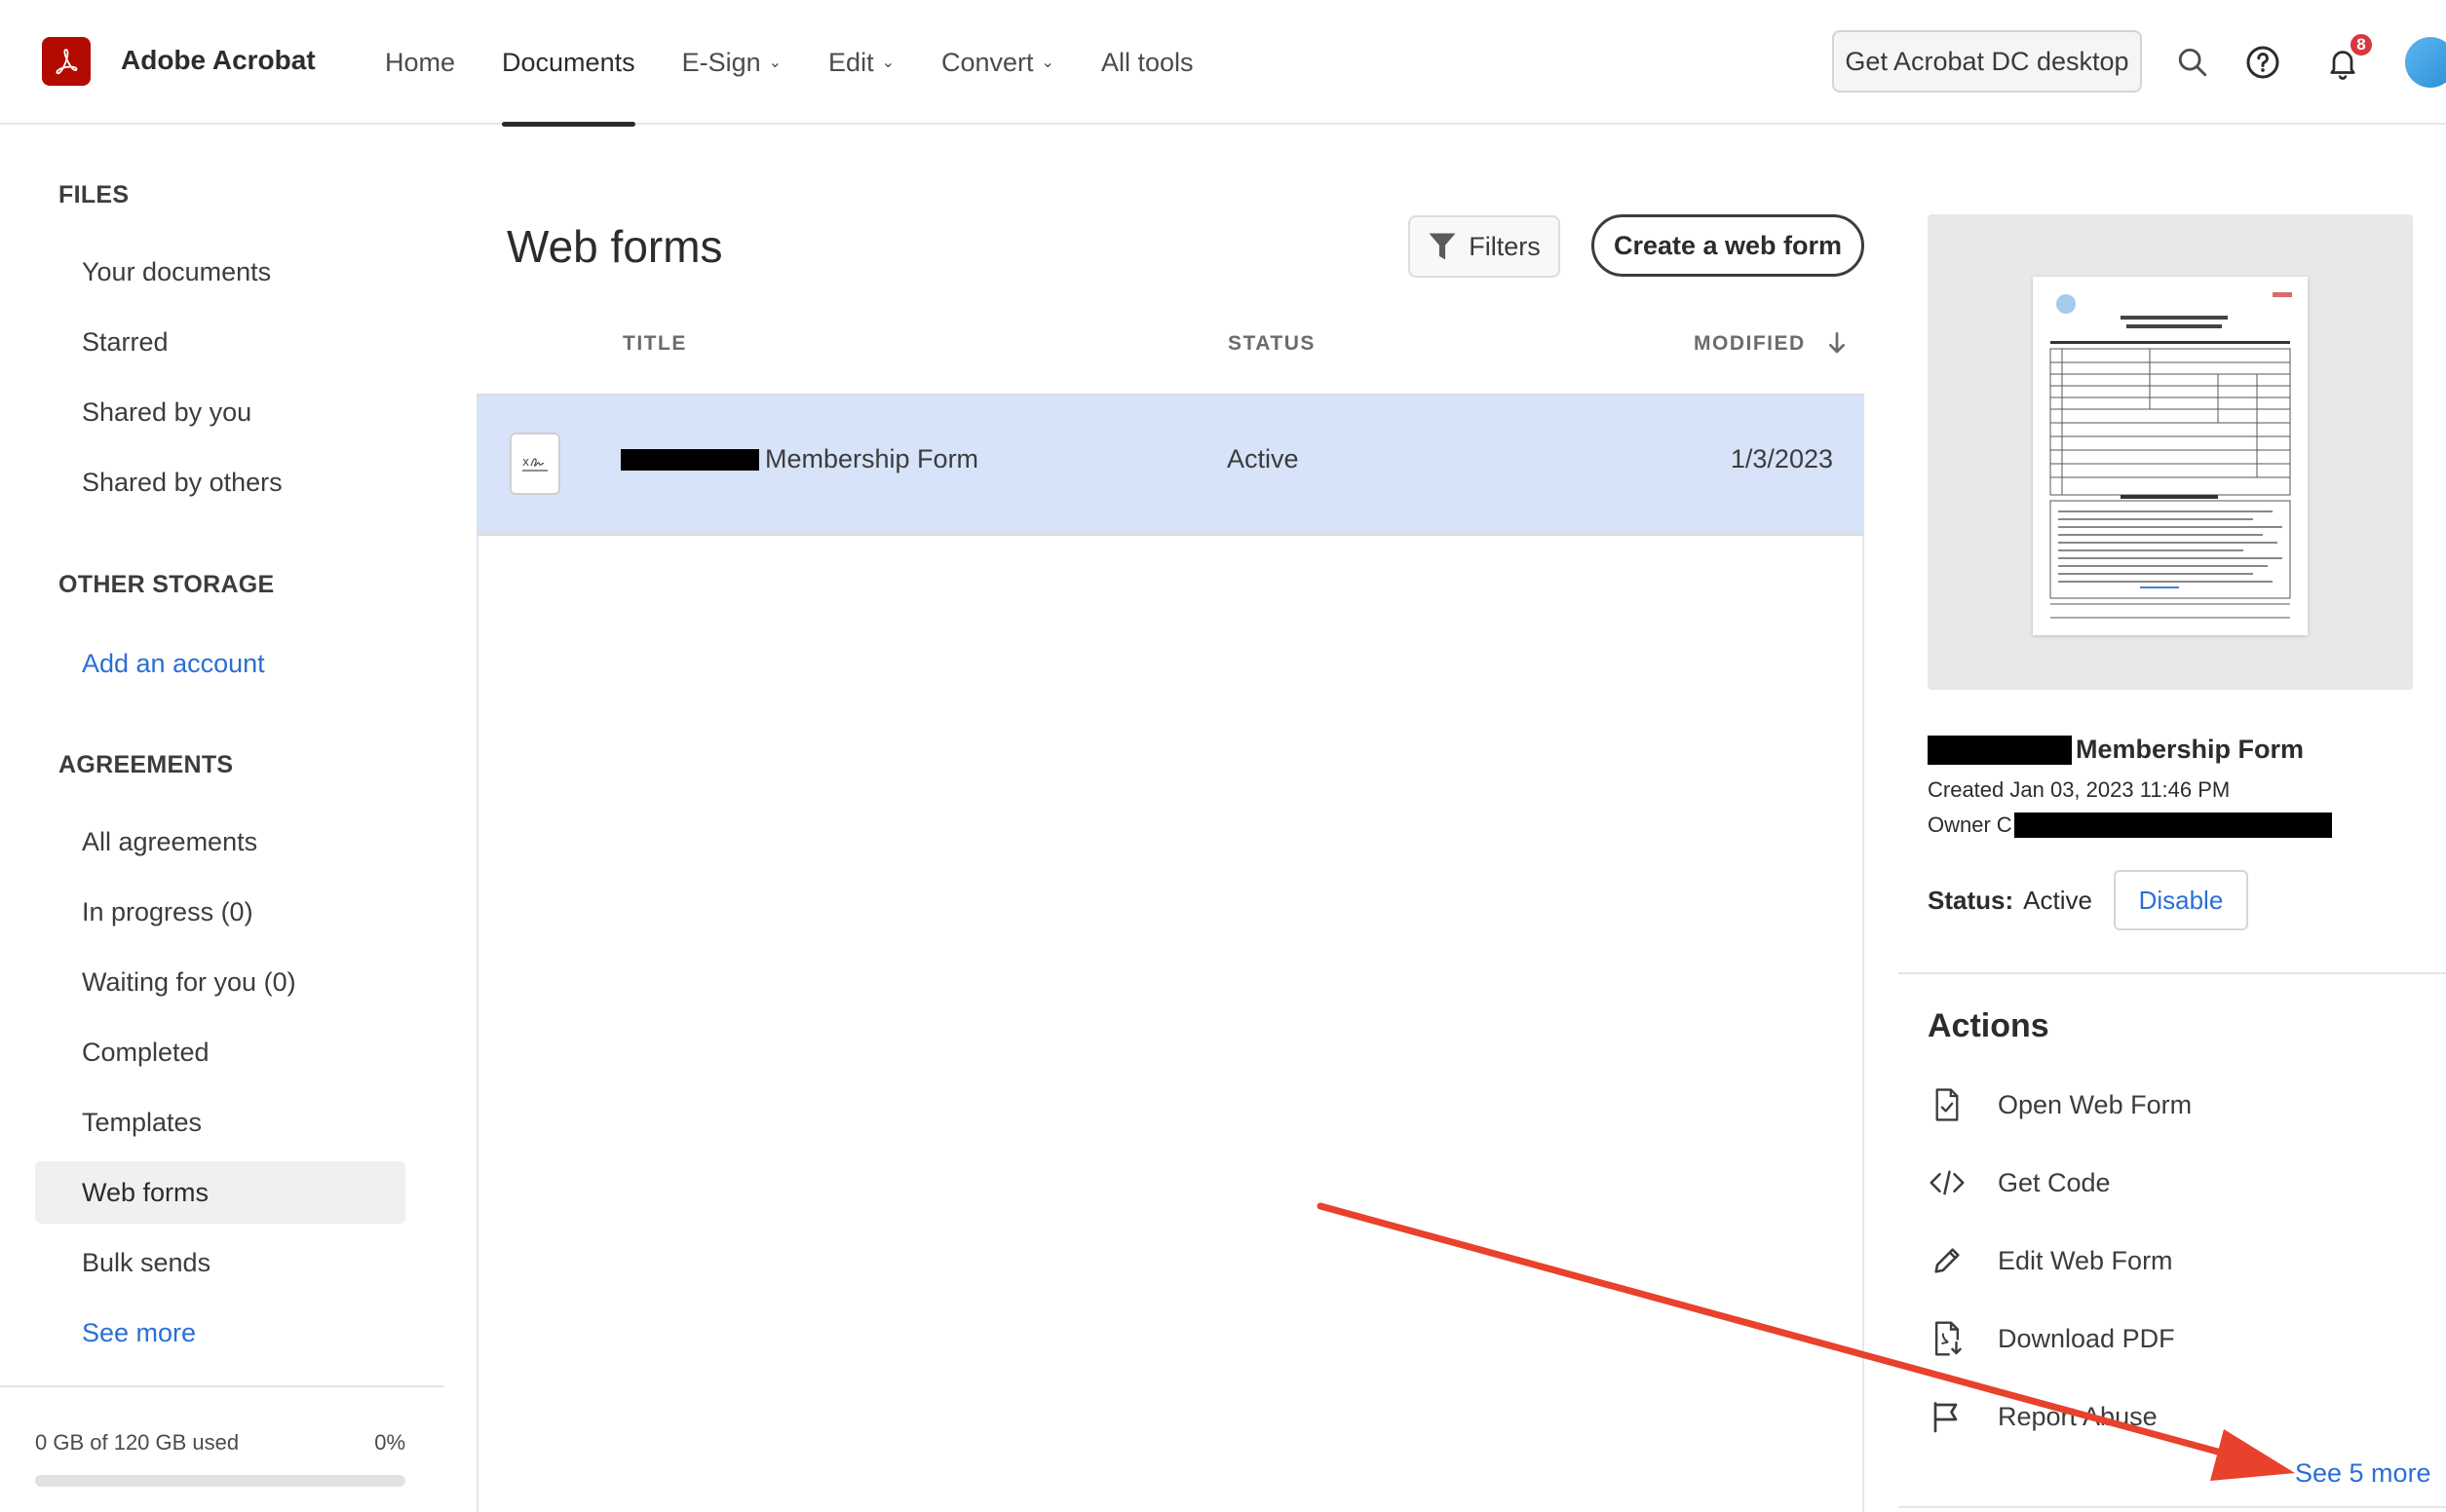  I want to click on sidebar-item-your-documents: Your documents, so click(220, 272).